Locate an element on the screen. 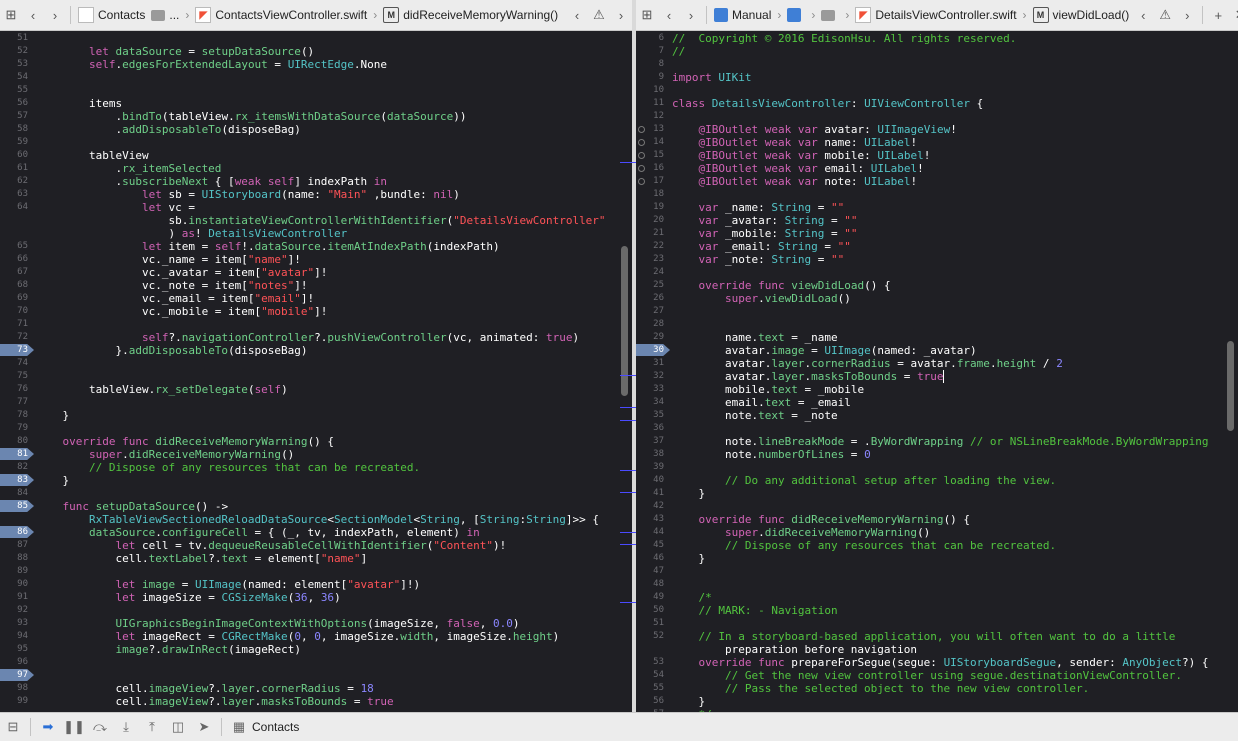 This screenshot has height=741, width=1238. left-code-line: 68 vc._note = item["notes"]! is located at coordinates (316, 285).